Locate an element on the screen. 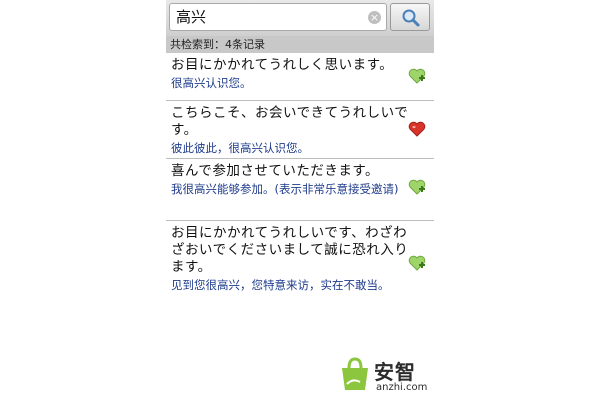 This screenshot has width=600, height=400. clear-icon: × is located at coordinates (374, 17).